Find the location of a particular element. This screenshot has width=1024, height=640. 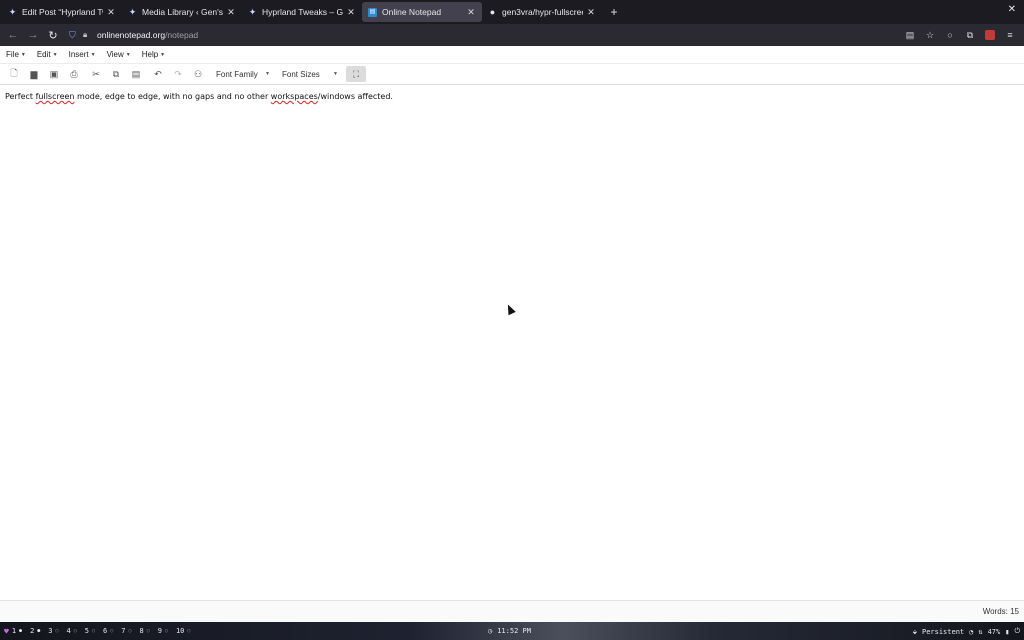

bookmark-star-icon: ☆ is located at coordinates (930, 35).